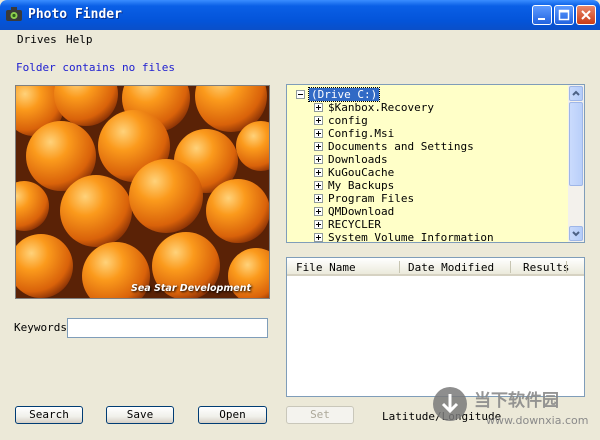 The image size is (600, 440). What do you see at coordinates (576, 144) in the screenshot?
I see `scroll-thumb` at bounding box center [576, 144].